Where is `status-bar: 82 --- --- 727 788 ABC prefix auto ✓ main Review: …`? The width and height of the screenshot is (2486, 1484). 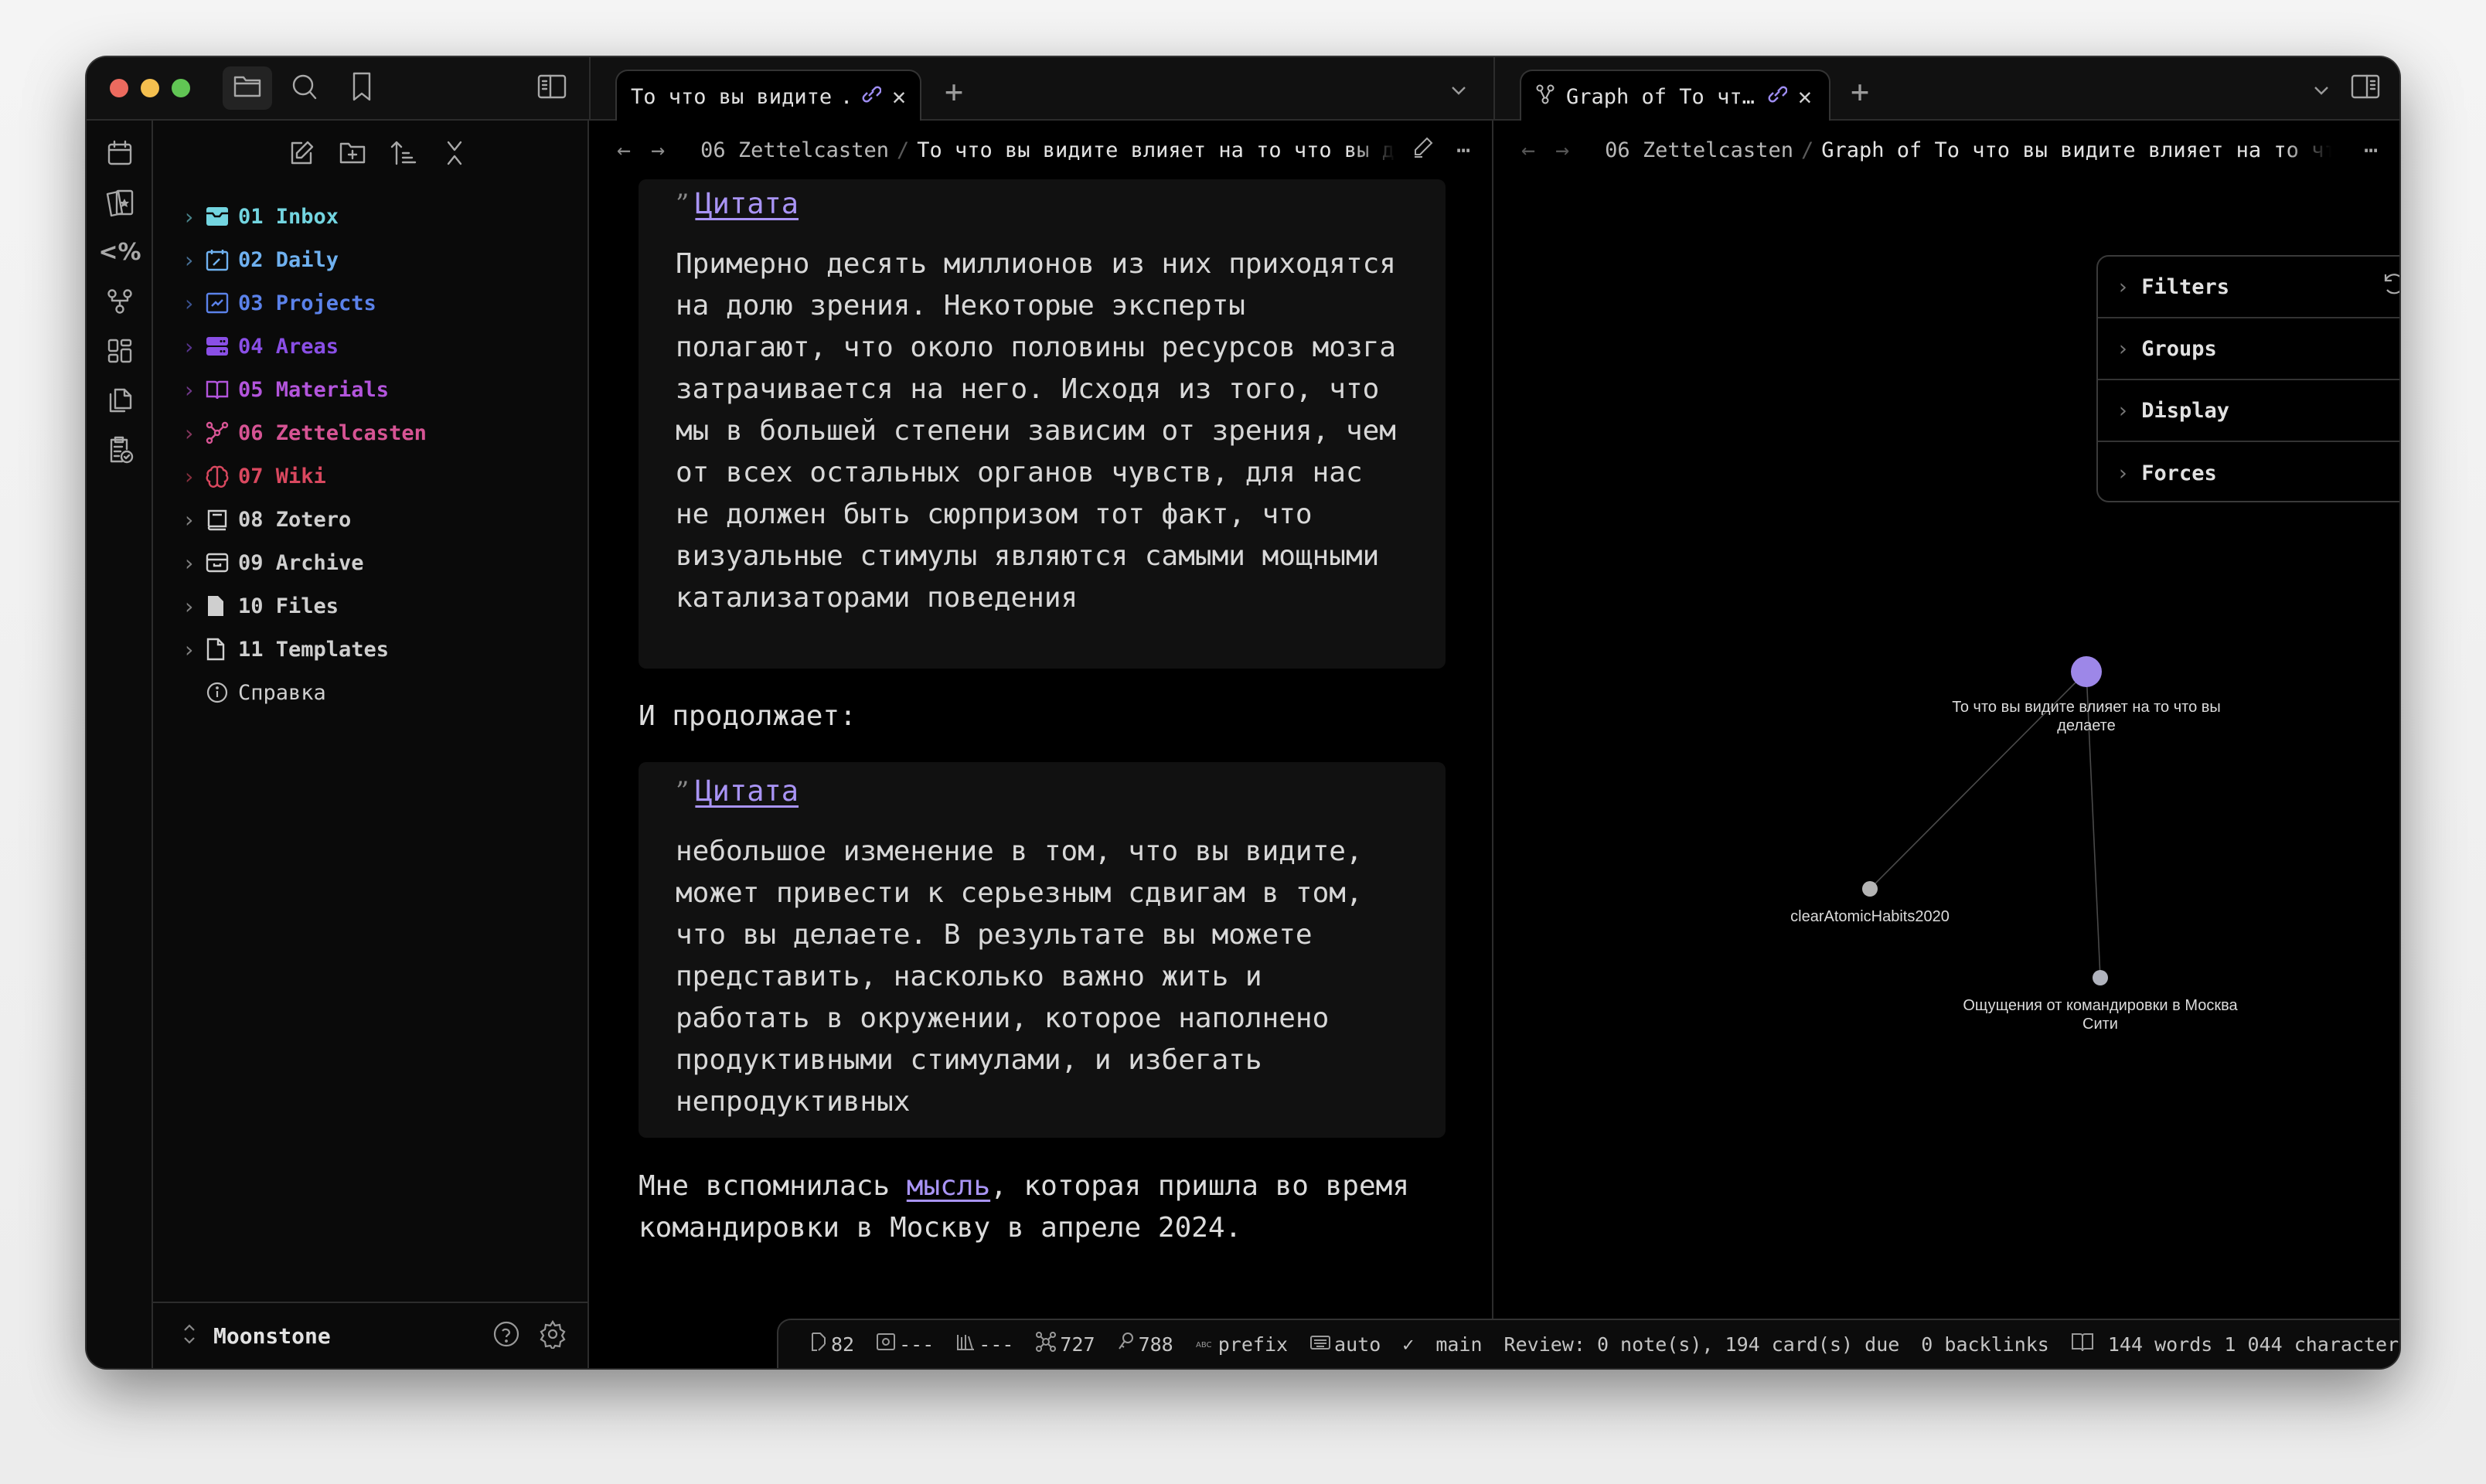 status-bar: 82 --- --- 727 788 ABC prefix auto ✓ main Review: … is located at coordinates (1588, 1343).